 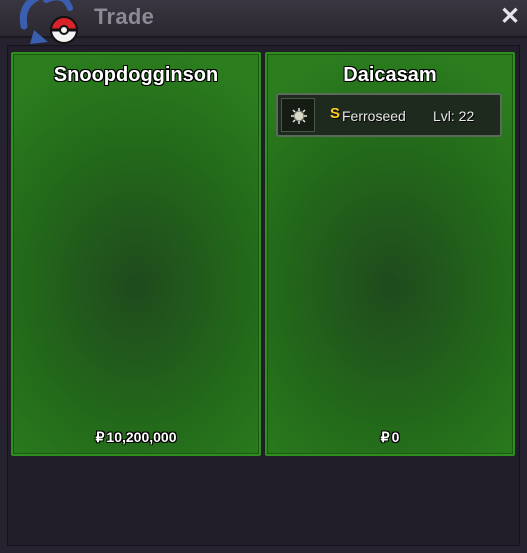 What do you see at coordinates (390, 75) in the screenshot?
I see `right-player-name: Daicasam` at bounding box center [390, 75].